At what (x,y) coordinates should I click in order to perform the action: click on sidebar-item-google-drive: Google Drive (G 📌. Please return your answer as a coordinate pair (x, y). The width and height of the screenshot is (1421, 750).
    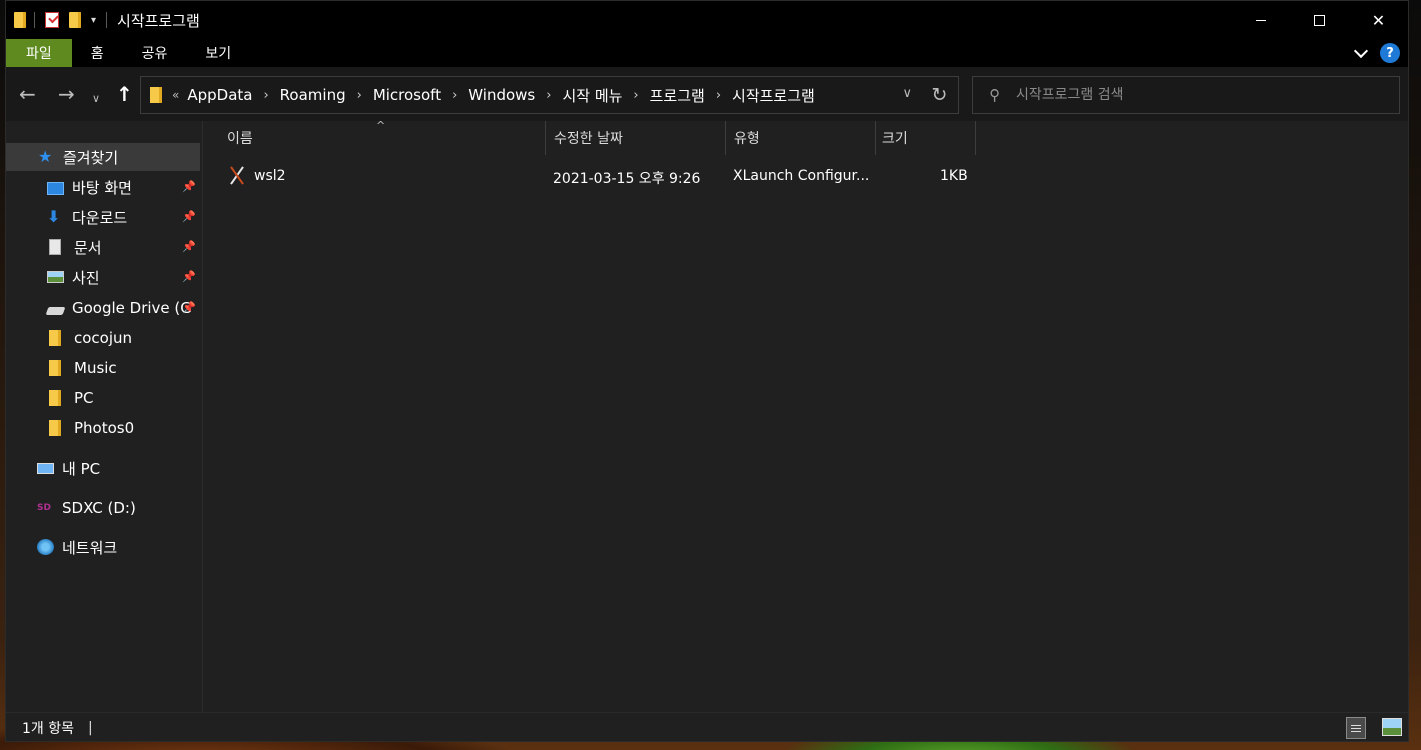
    Looking at the image, I should click on (103, 308).